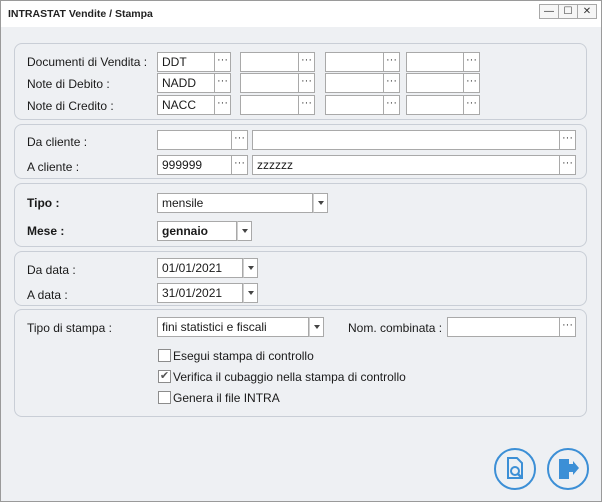 Image resolution: width=602 pixels, height=502 pixels. I want to click on a-cliente-name-lookup: ···, so click(568, 165).